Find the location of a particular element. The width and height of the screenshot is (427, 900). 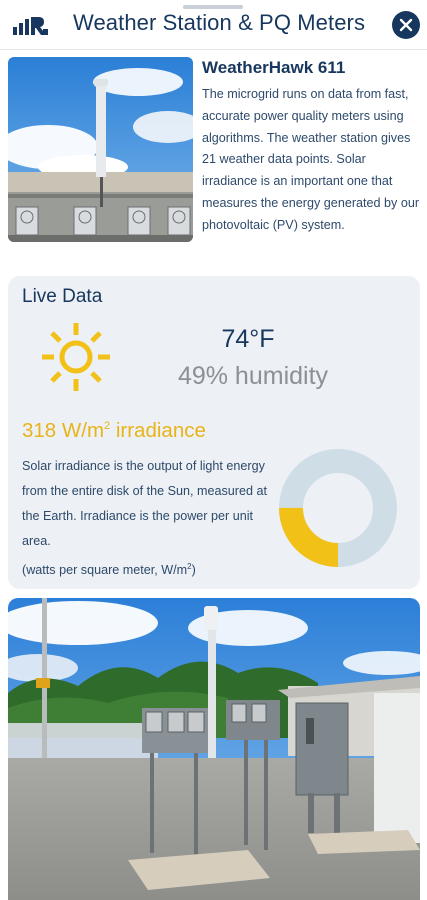

close-icon is located at coordinates (406, 25).